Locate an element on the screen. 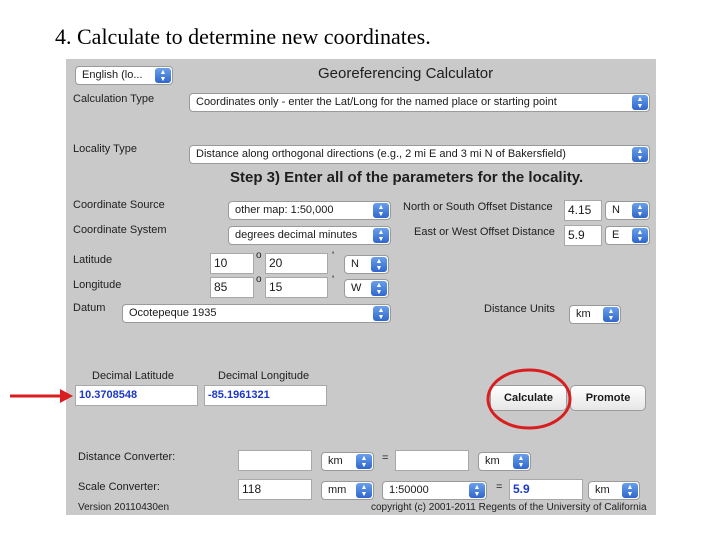 The height and width of the screenshot is (540, 720). pointer-arrow is located at coordinates (41, 396).